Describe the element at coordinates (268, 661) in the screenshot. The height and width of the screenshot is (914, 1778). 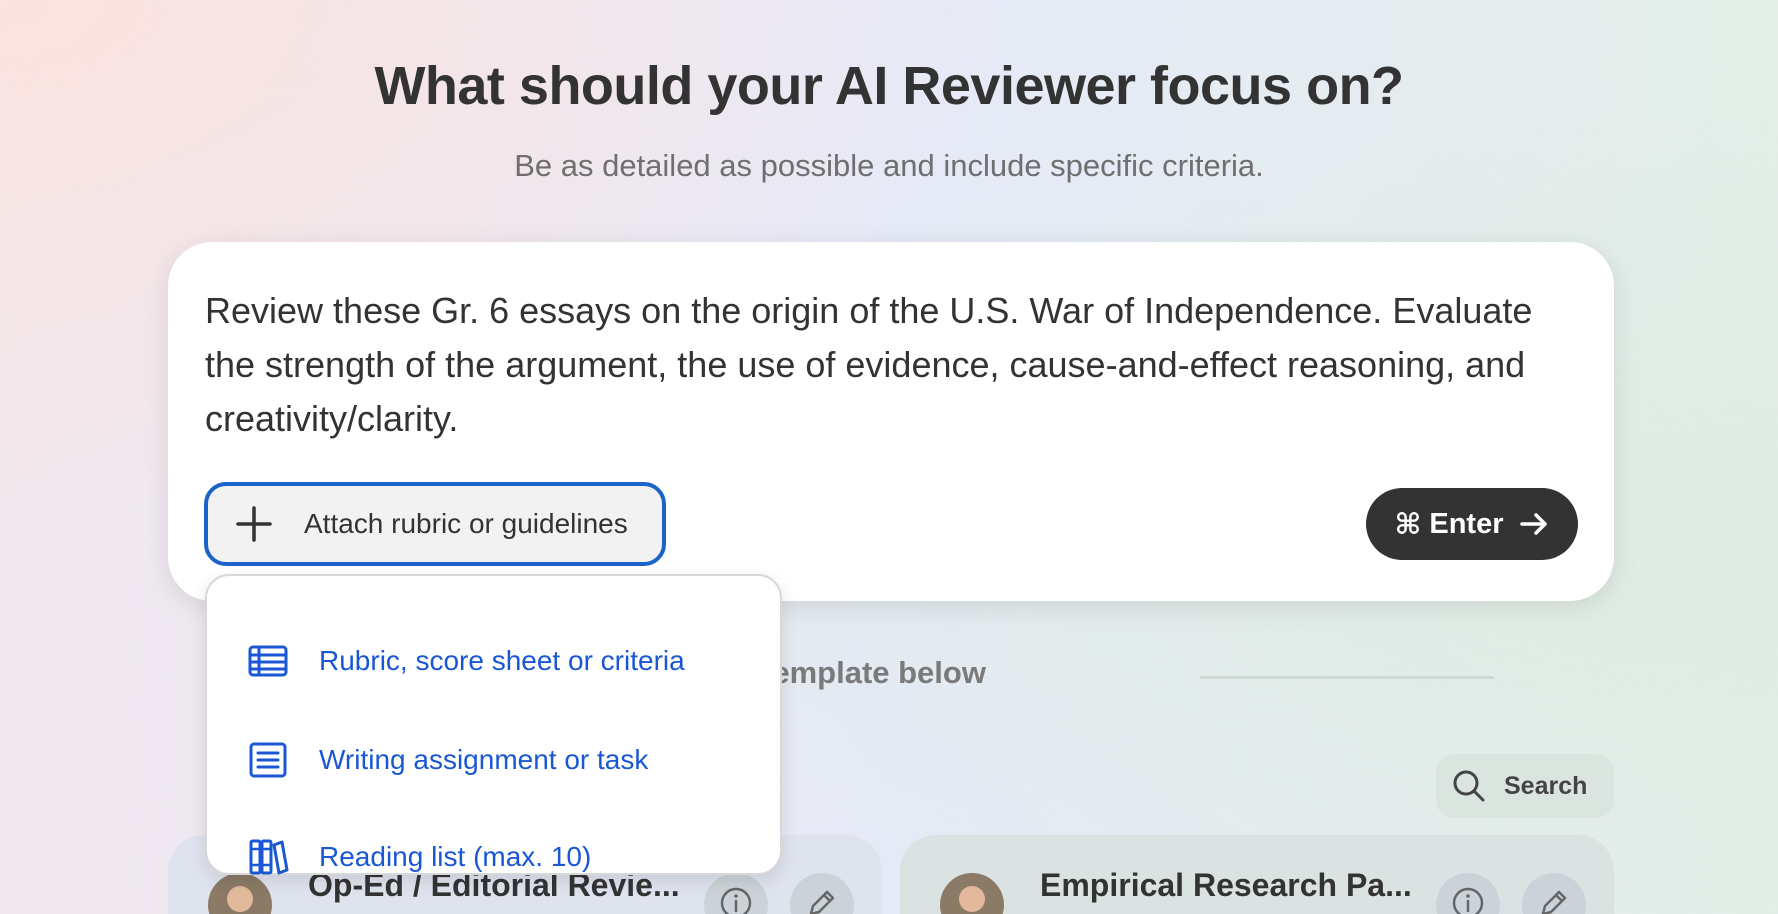
I see `table-icon` at that location.